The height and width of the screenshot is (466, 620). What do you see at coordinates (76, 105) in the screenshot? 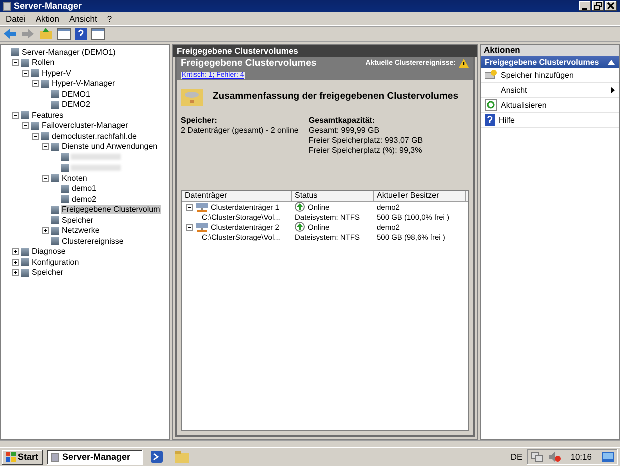
I see `tree-item: DEMO2` at bounding box center [76, 105].